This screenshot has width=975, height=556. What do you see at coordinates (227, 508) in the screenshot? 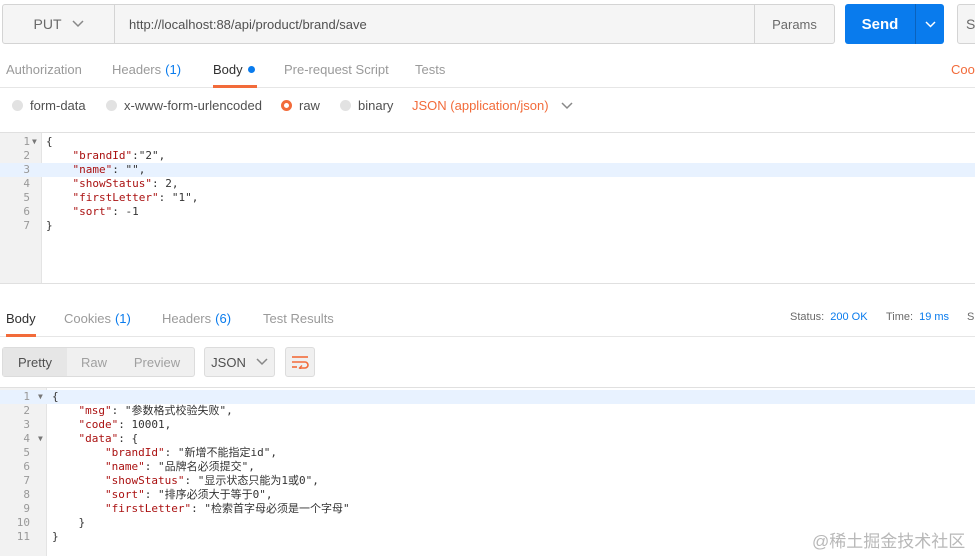
I see `code-text: "firstLetter": "检索首字母必须是一个字母"` at bounding box center [227, 508].